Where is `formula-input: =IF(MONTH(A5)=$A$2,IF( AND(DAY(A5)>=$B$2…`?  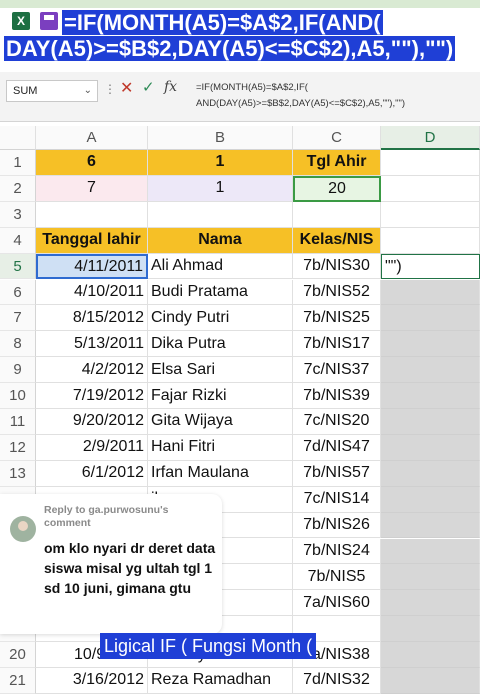
formula-input: =IF(MONTH(A5)=$A$2,IF( AND(DAY(A5)>=$B$2… is located at coordinates (336, 96).